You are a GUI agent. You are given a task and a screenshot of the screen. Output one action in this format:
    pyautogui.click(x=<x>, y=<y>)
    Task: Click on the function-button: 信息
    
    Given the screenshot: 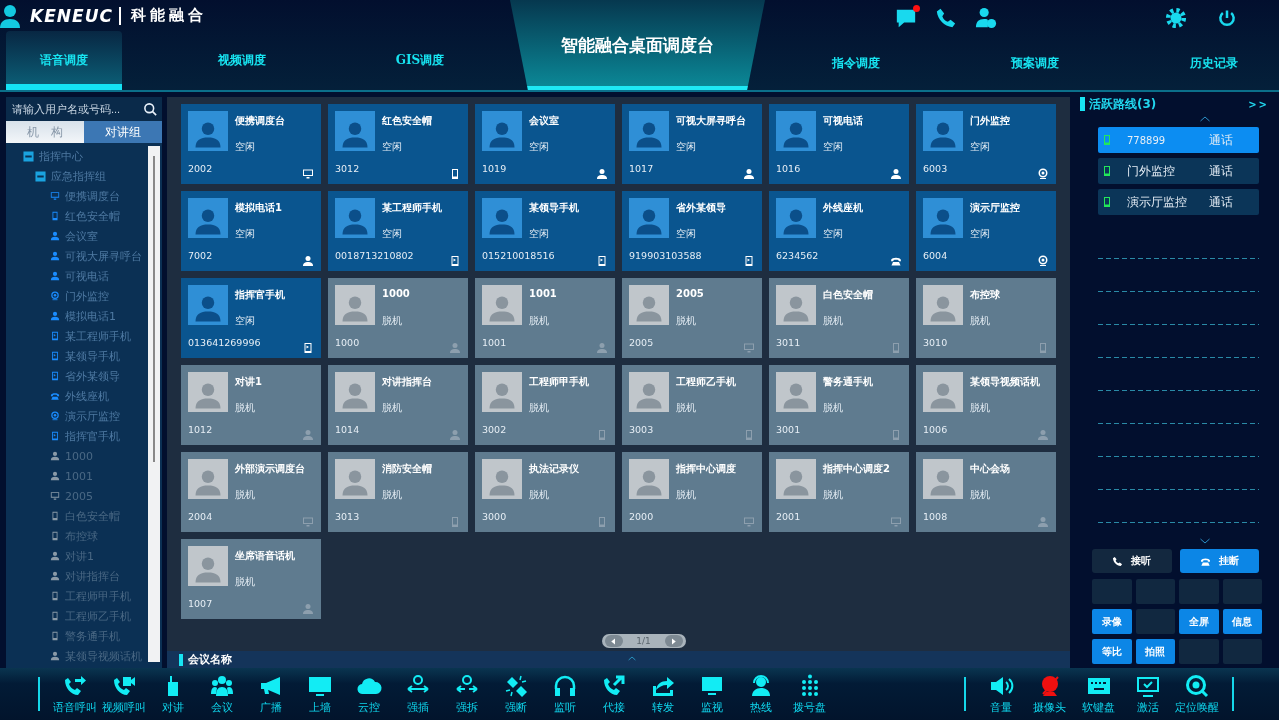 What is the action you would take?
    pyautogui.click(x=1242, y=621)
    